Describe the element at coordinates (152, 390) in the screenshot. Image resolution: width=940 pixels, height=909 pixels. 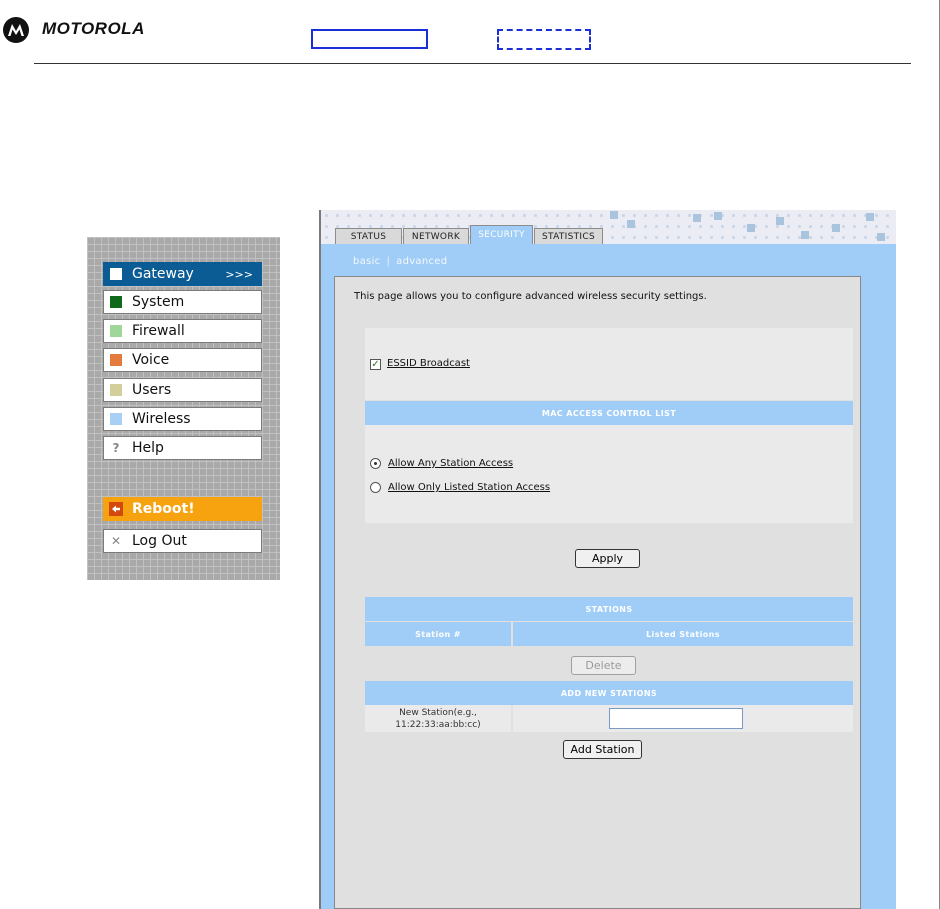
I see `nav-users-label: Users` at that location.